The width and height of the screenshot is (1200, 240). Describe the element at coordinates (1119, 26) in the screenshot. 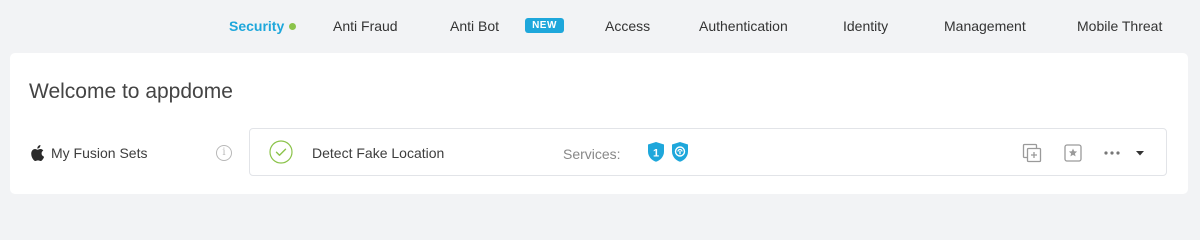

I see `tab-mobile-threat: Mobile Threat` at that location.